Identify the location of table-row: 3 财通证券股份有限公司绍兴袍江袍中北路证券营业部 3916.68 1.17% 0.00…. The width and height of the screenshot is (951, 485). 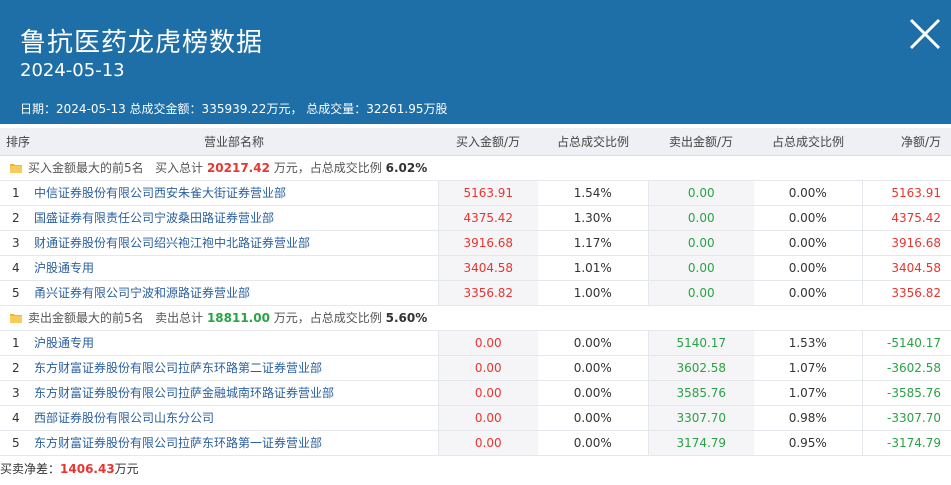
(475, 243).